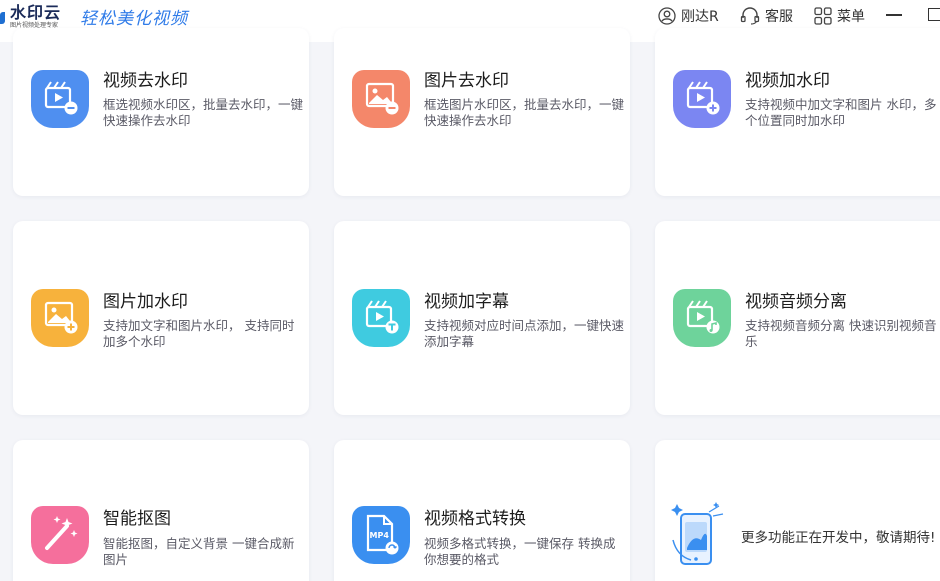  What do you see at coordinates (145, 302) in the screenshot?
I see `card-title: 图片加水印` at bounding box center [145, 302].